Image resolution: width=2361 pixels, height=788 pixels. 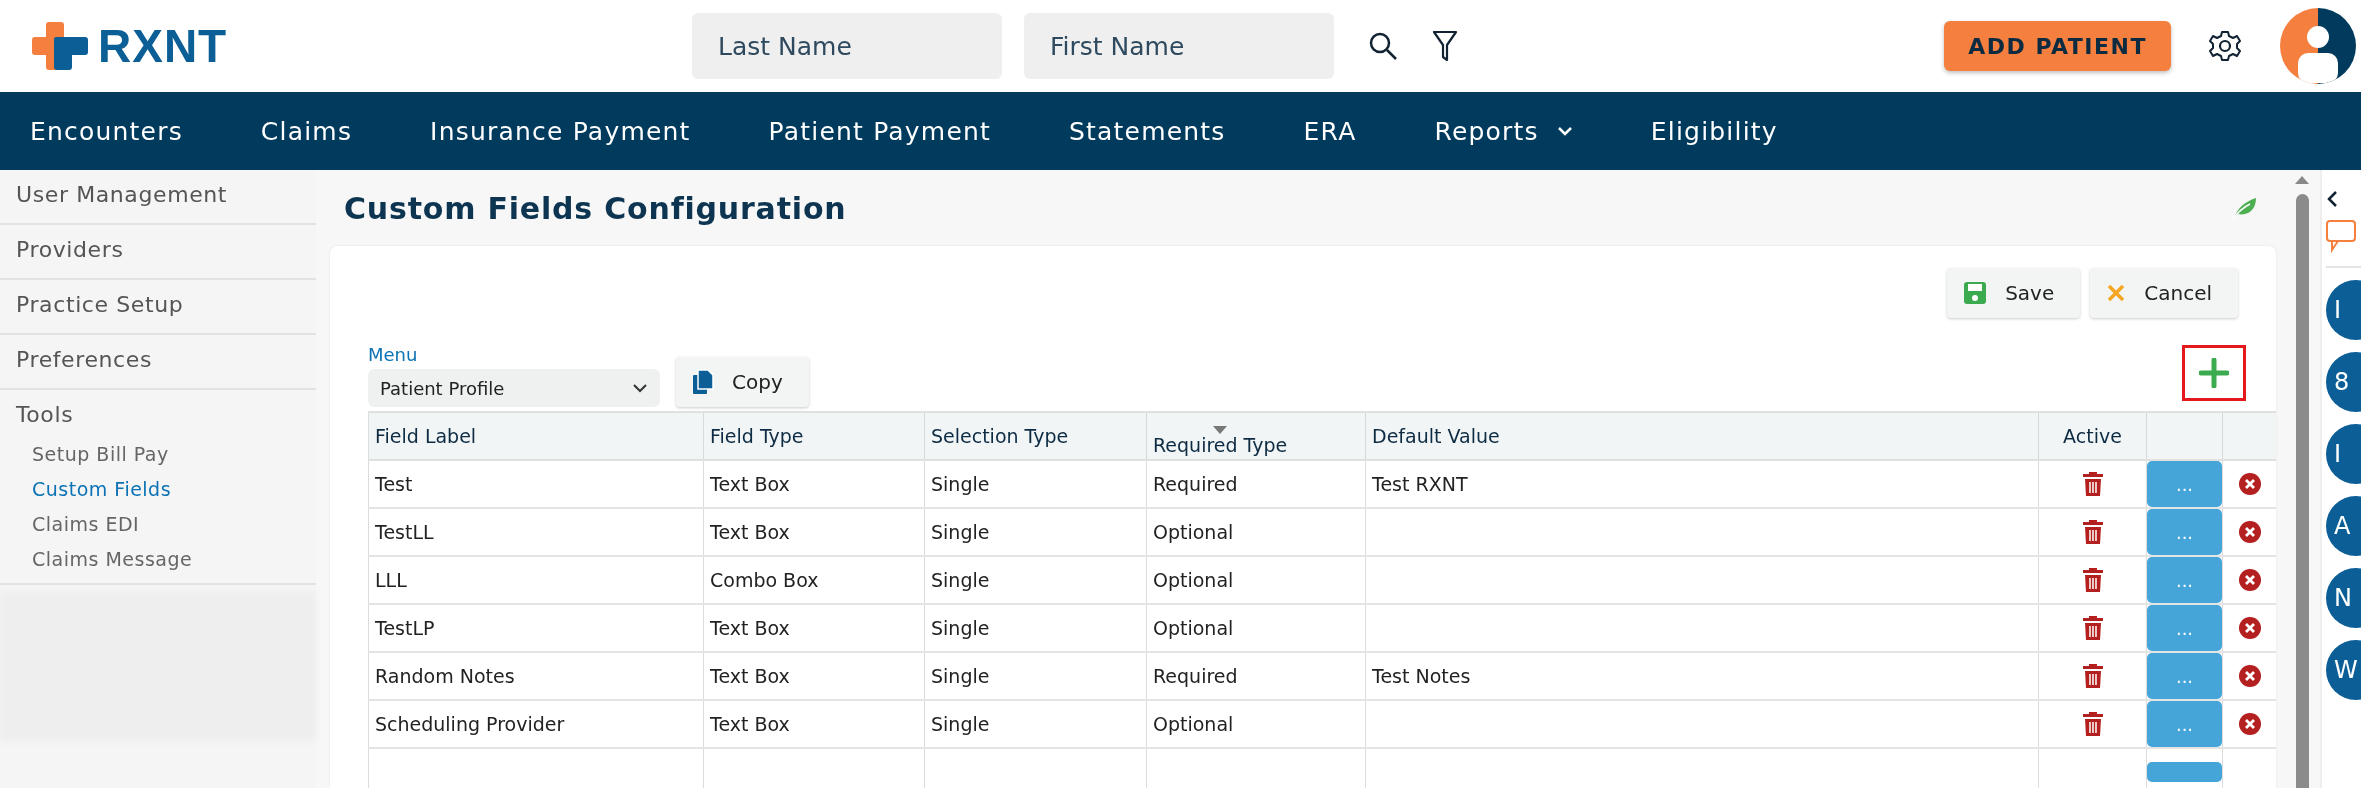 What do you see at coordinates (2164, 293) in the screenshot?
I see `cancel-button: Cancel` at bounding box center [2164, 293].